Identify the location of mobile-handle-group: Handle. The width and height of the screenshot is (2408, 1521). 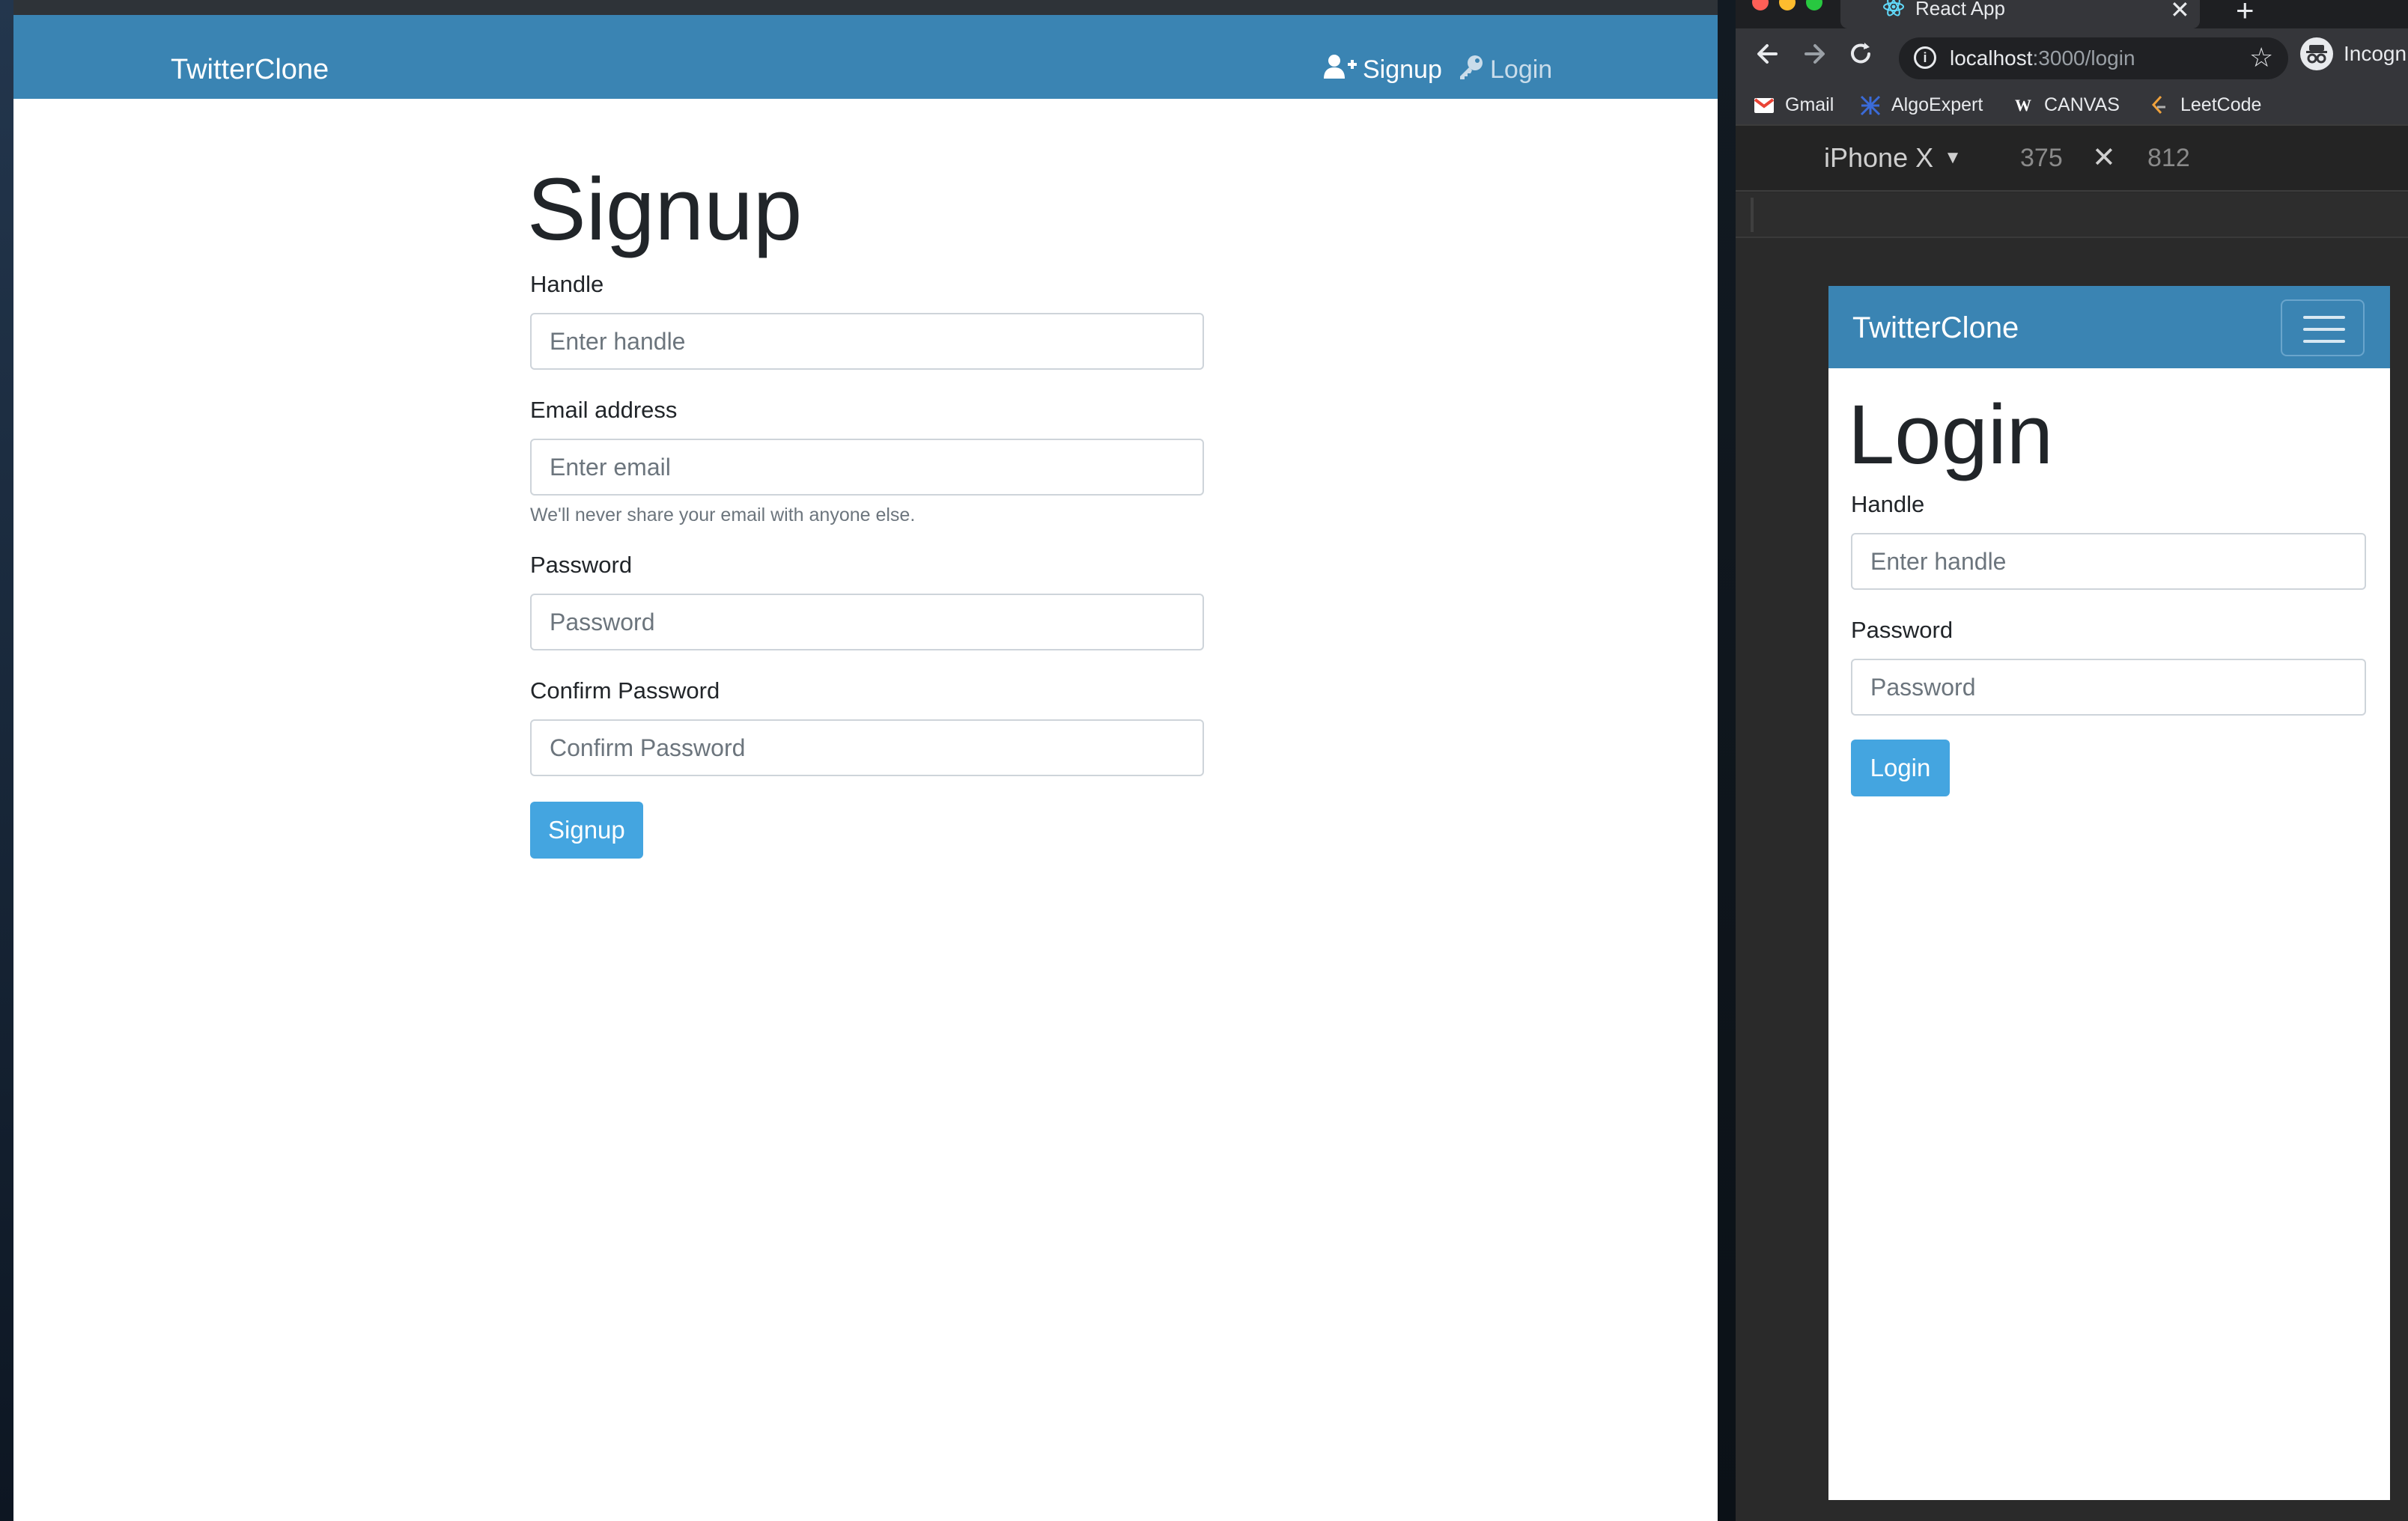
(2109, 540).